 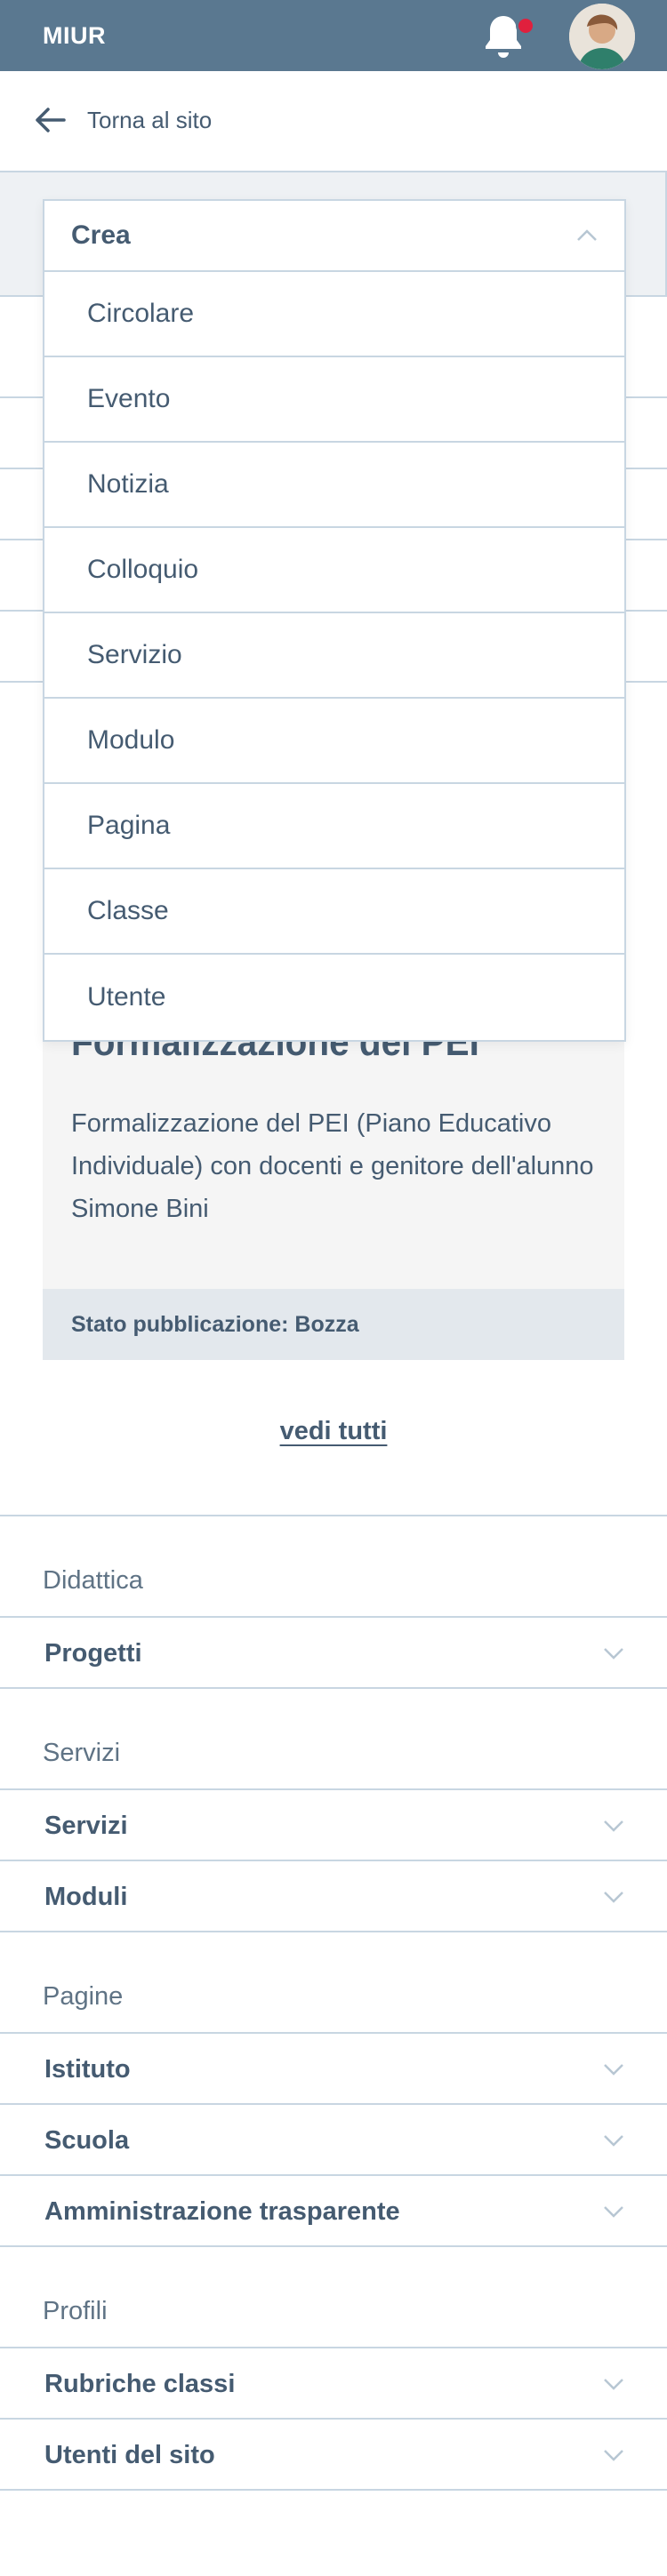 I want to click on menu-item-label: Amministrazione trasparente, so click(x=222, y=2211).